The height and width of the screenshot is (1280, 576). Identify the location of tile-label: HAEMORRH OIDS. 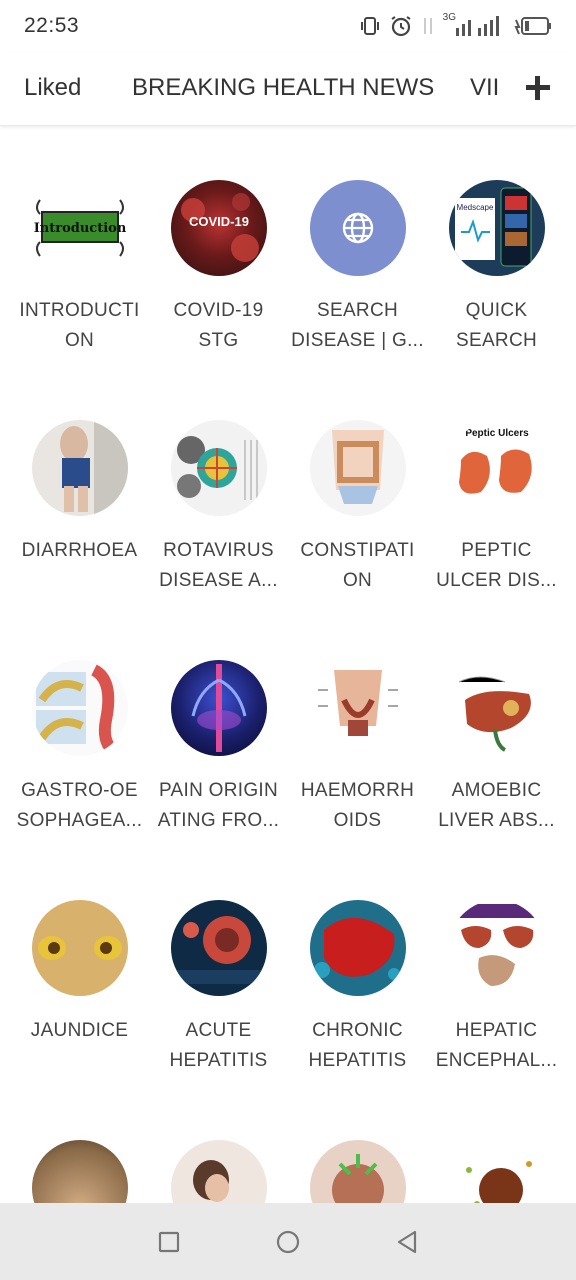
(357, 805).